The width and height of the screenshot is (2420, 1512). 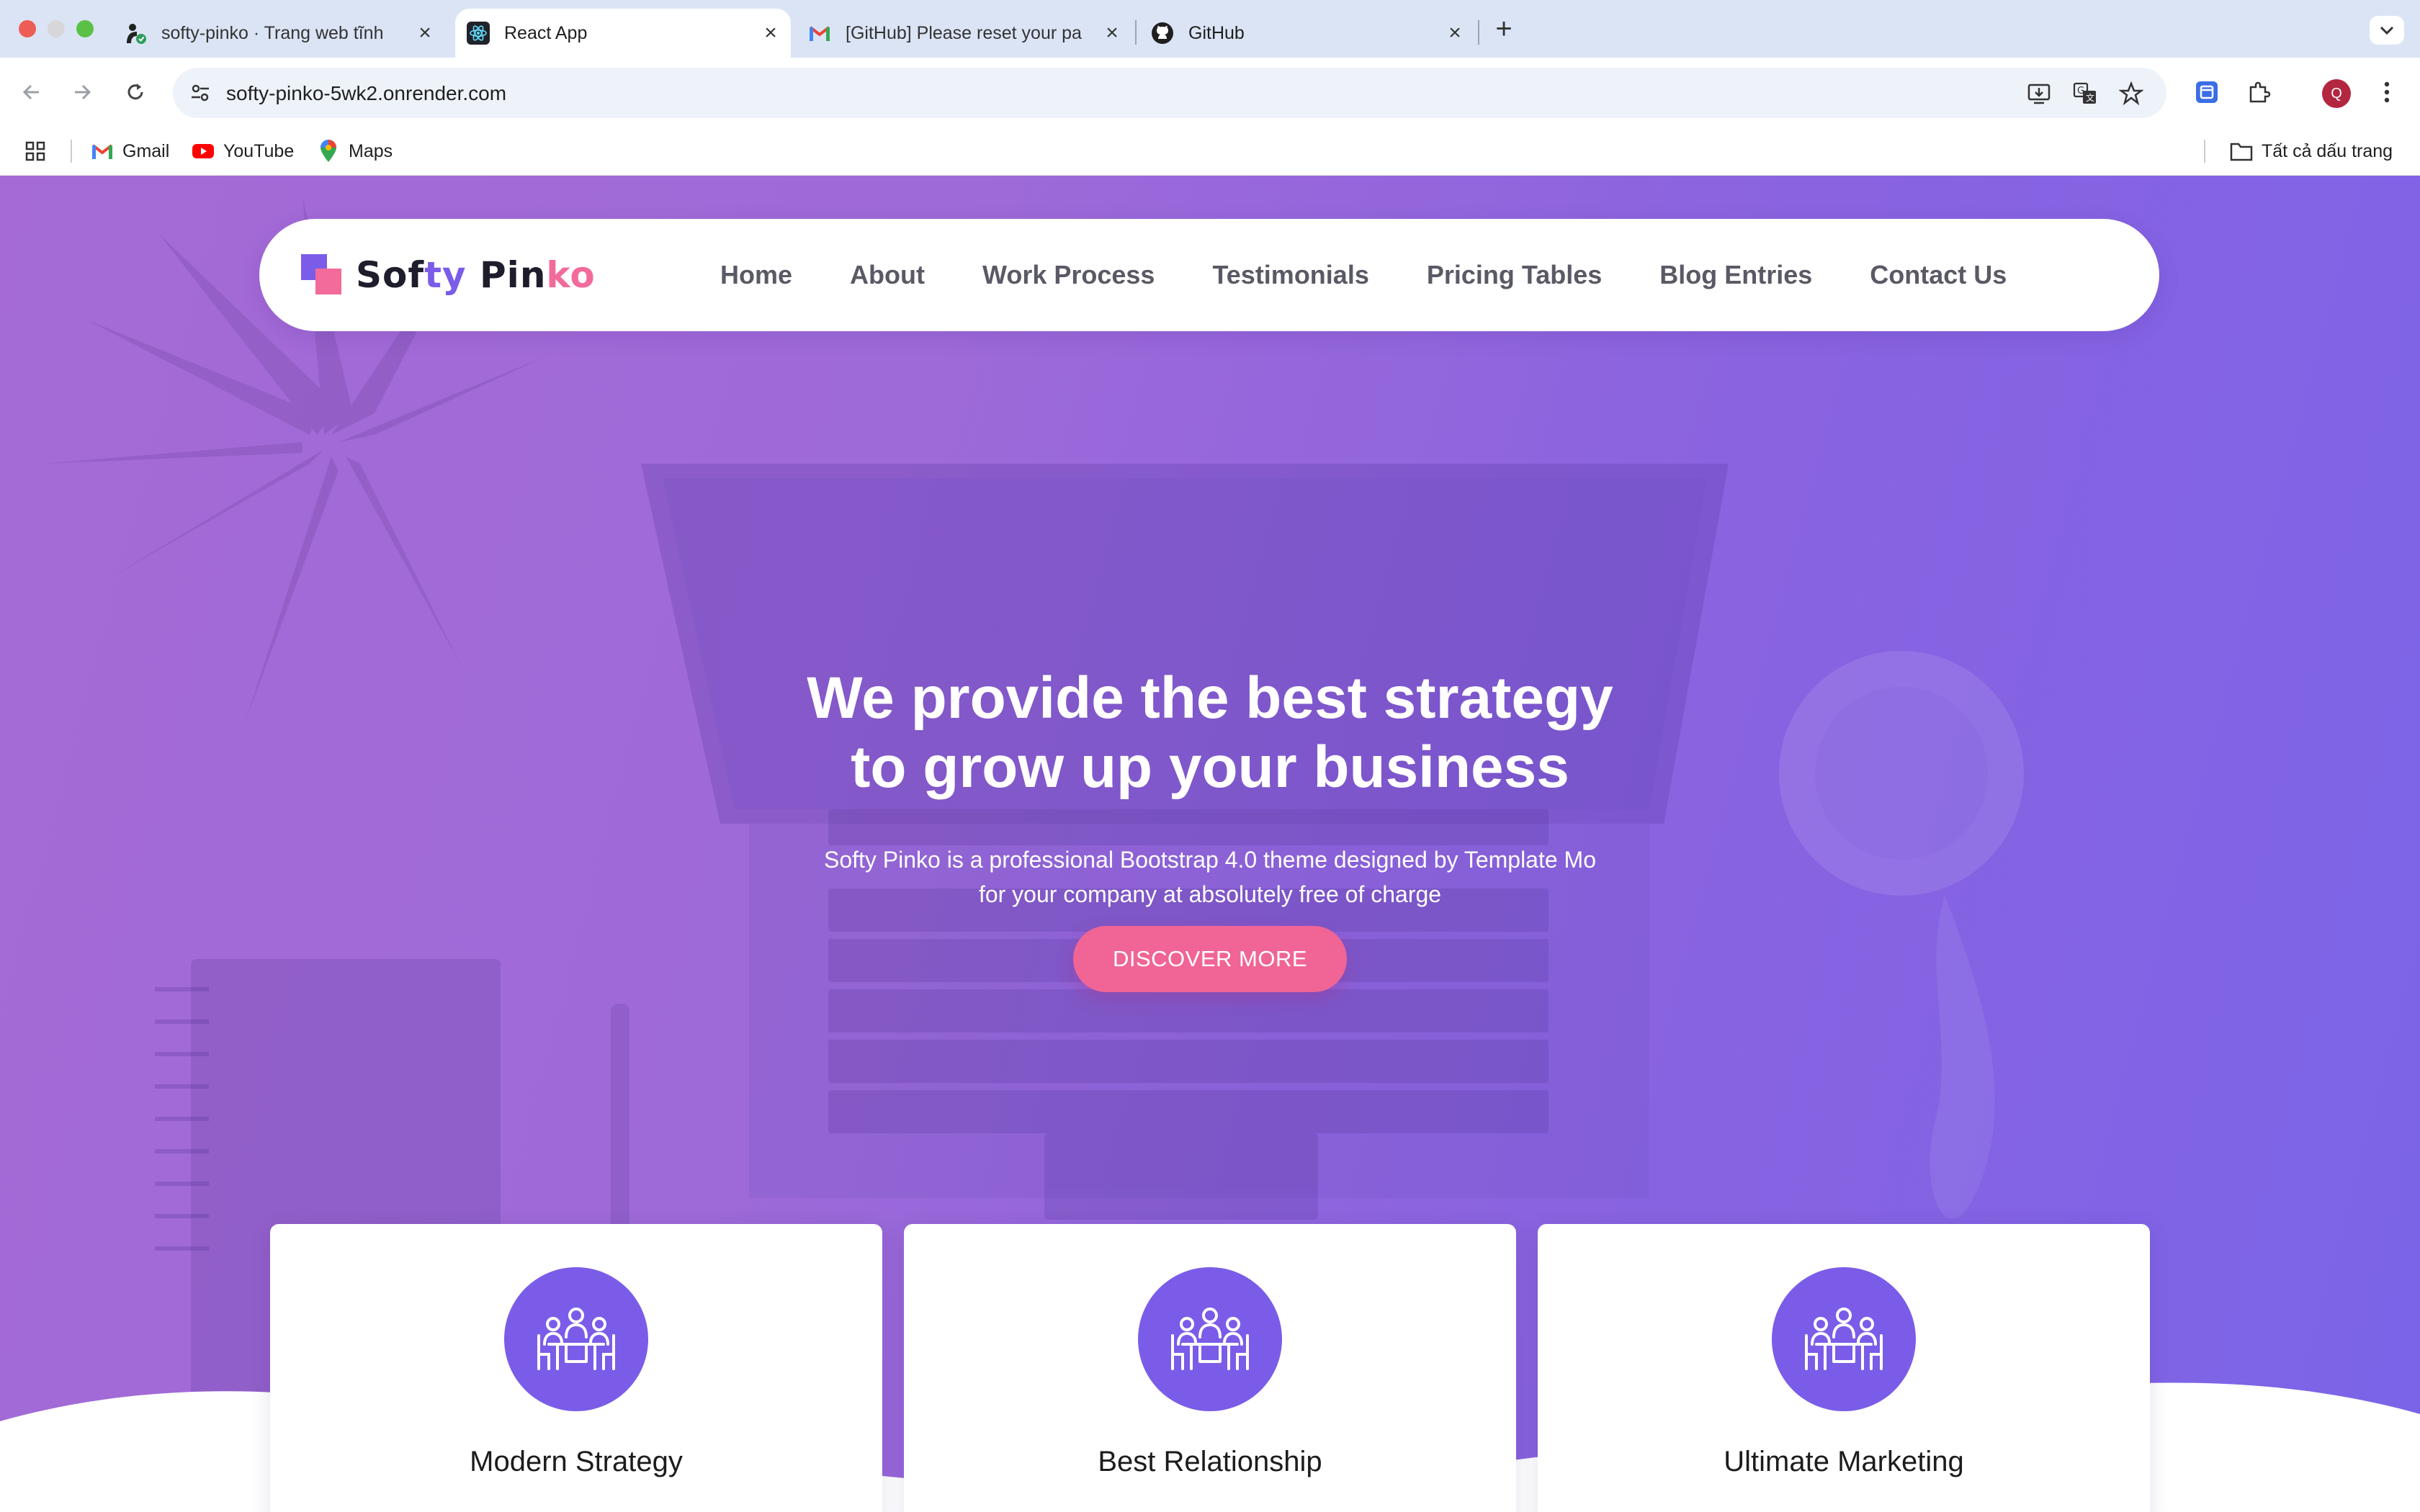 What do you see at coordinates (27, 28) in the screenshot?
I see `window-close-button` at bounding box center [27, 28].